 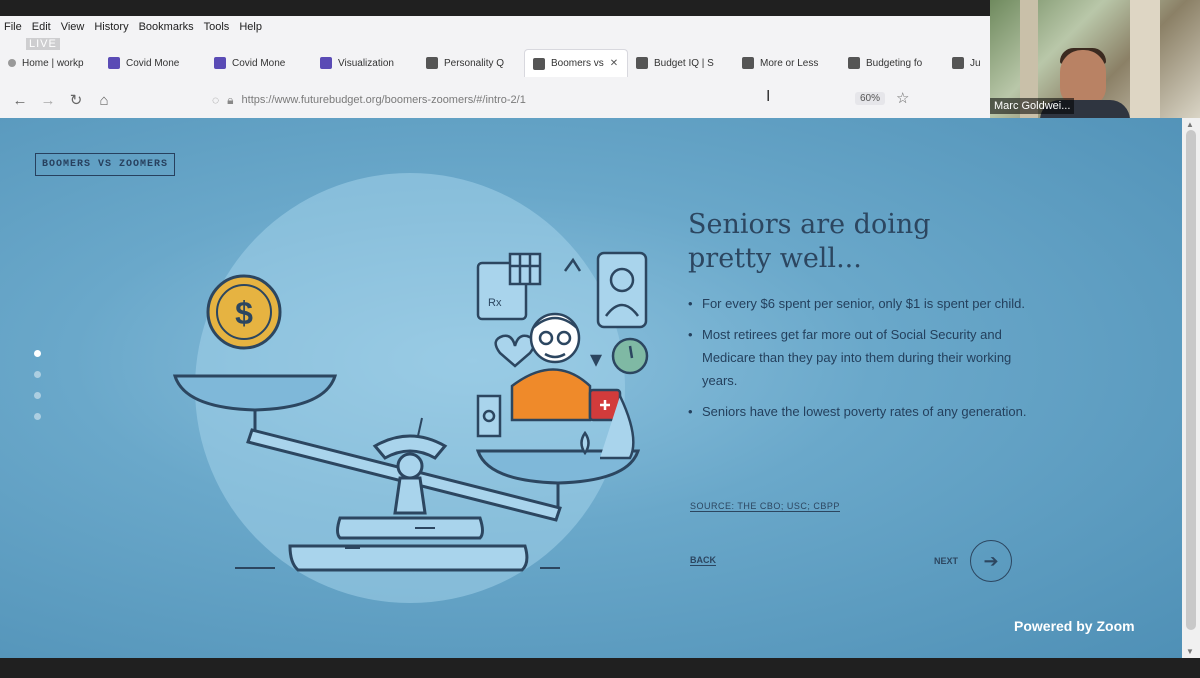 I want to click on next-label: NEXT, so click(x=946, y=561).